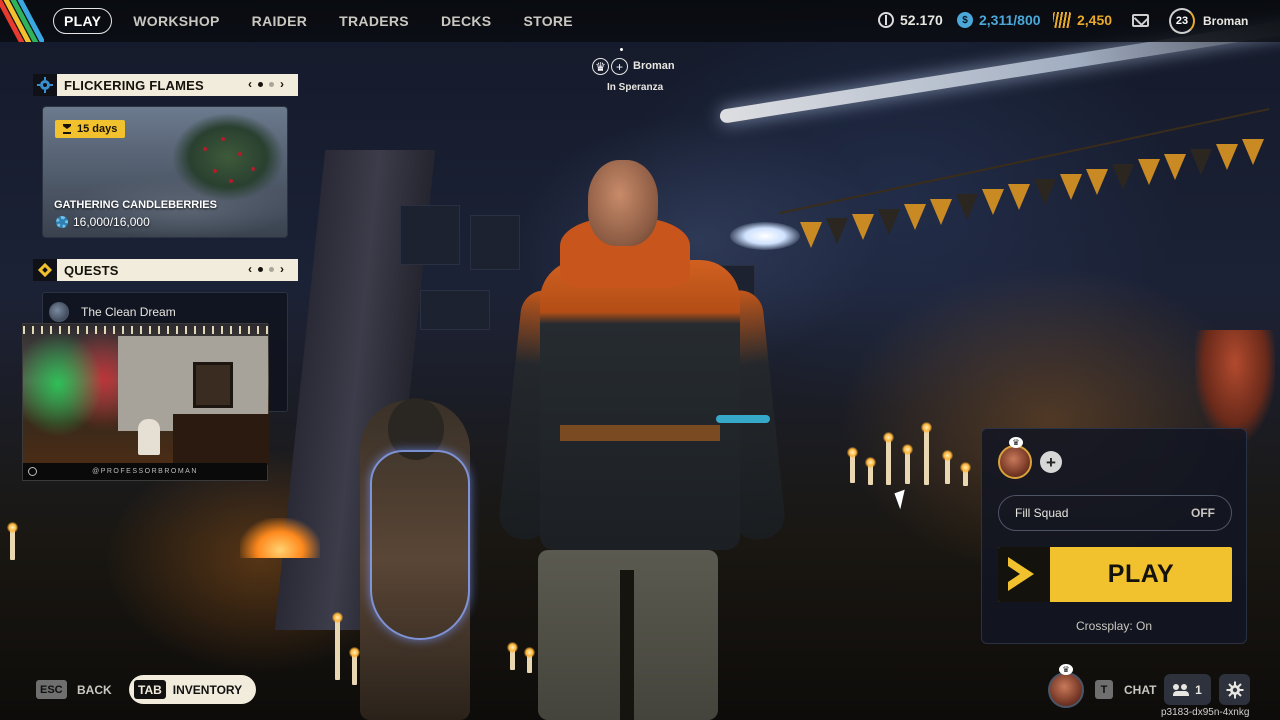 The image size is (1280, 720). Describe the element at coordinates (279, 21) in the screenshot. I see `nav-tab-raider: RAIDER` at that location.